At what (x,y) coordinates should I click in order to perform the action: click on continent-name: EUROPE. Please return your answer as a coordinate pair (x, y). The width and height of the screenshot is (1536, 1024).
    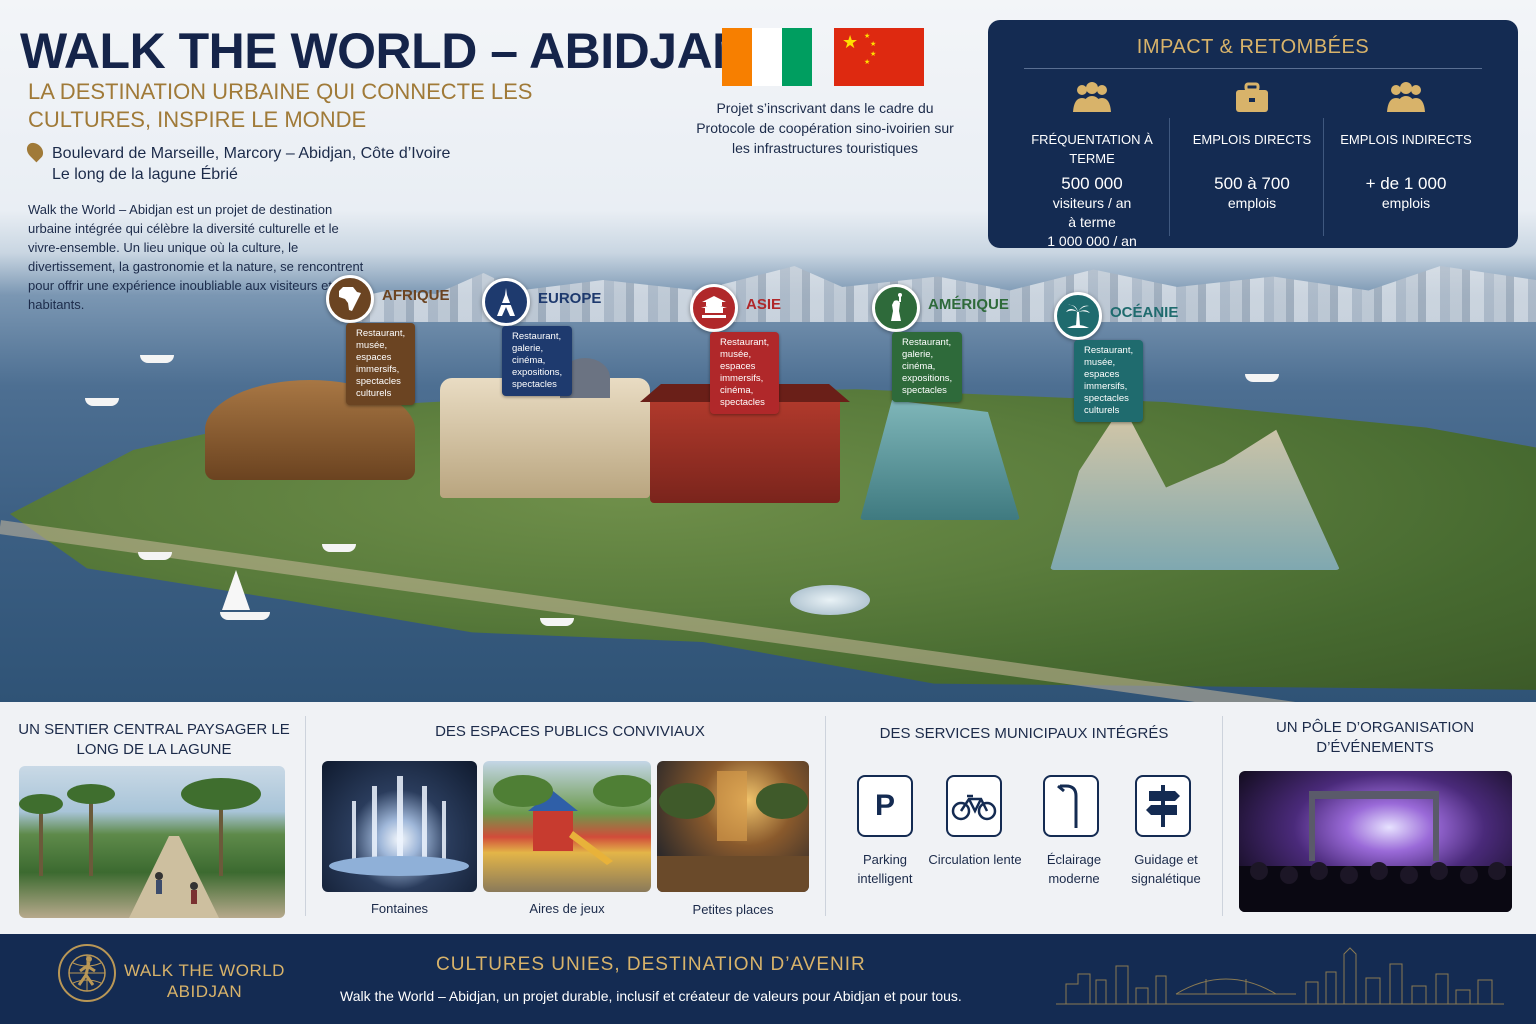
    Looking at the image, I should click on (570, 298).